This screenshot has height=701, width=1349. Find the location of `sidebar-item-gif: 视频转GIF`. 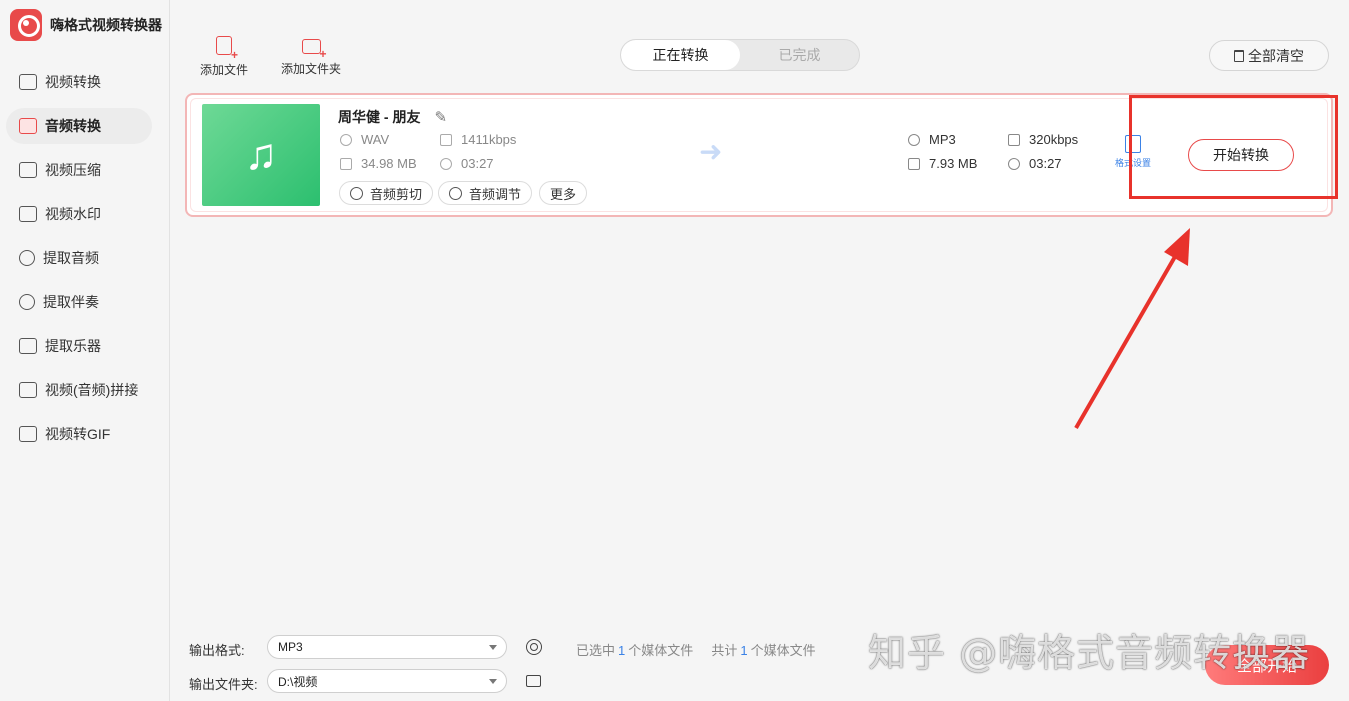

sidebar-item-gif: 视频转GIF is located at coordinates (79, 434).